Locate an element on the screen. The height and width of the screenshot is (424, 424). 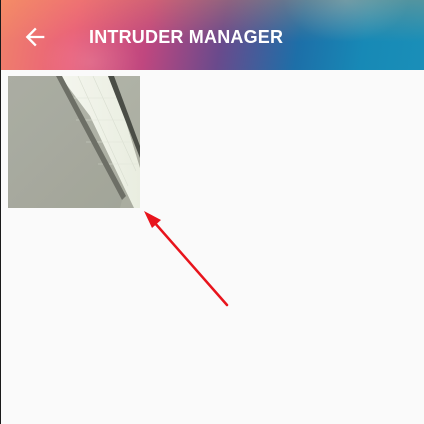
arrow-back-icon is located at coordinates (35, 37).